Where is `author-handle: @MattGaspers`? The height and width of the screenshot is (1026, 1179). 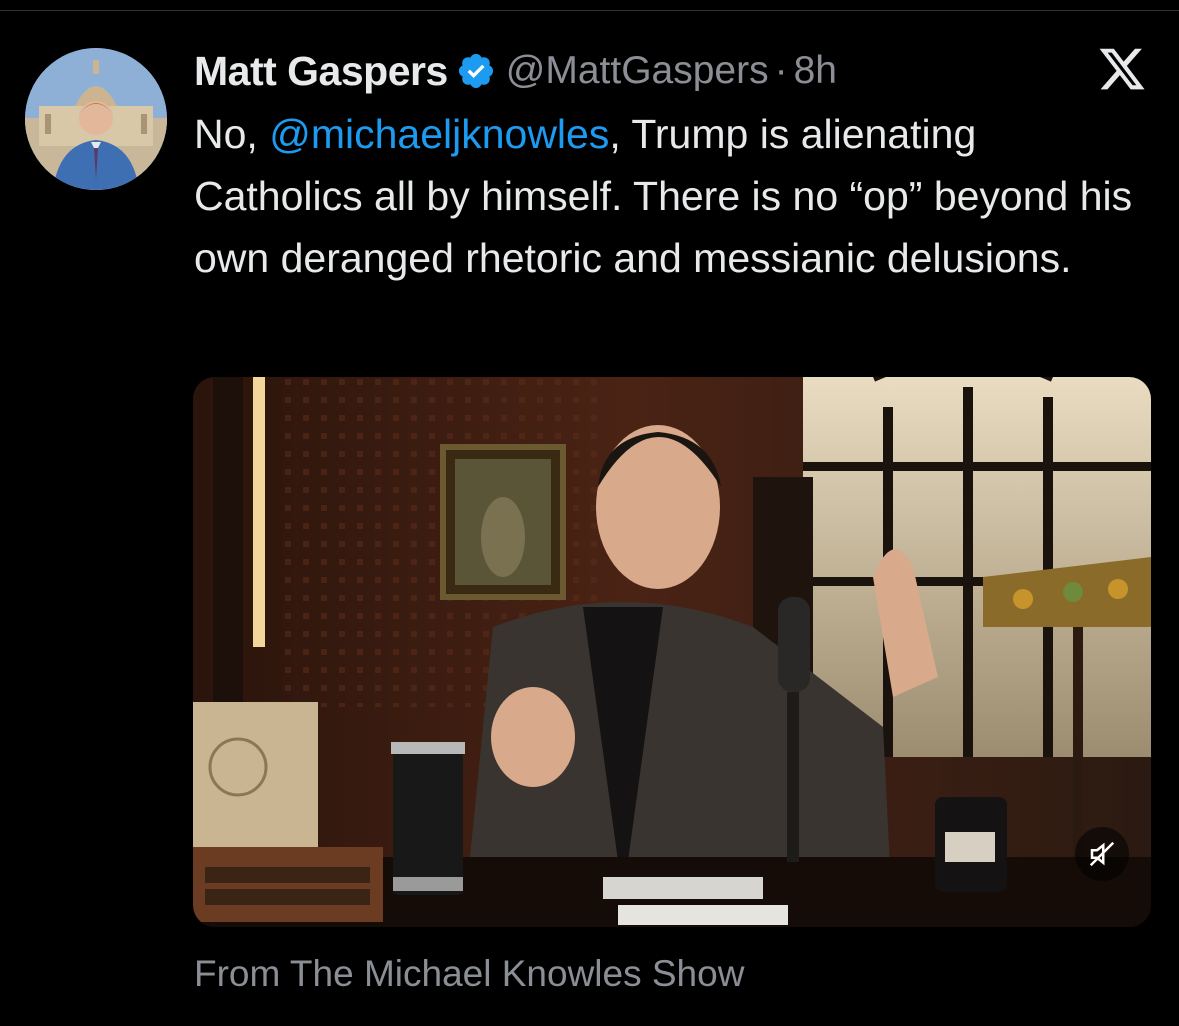
author-handle: @MattGaspers is located at coordinates (637, 71).